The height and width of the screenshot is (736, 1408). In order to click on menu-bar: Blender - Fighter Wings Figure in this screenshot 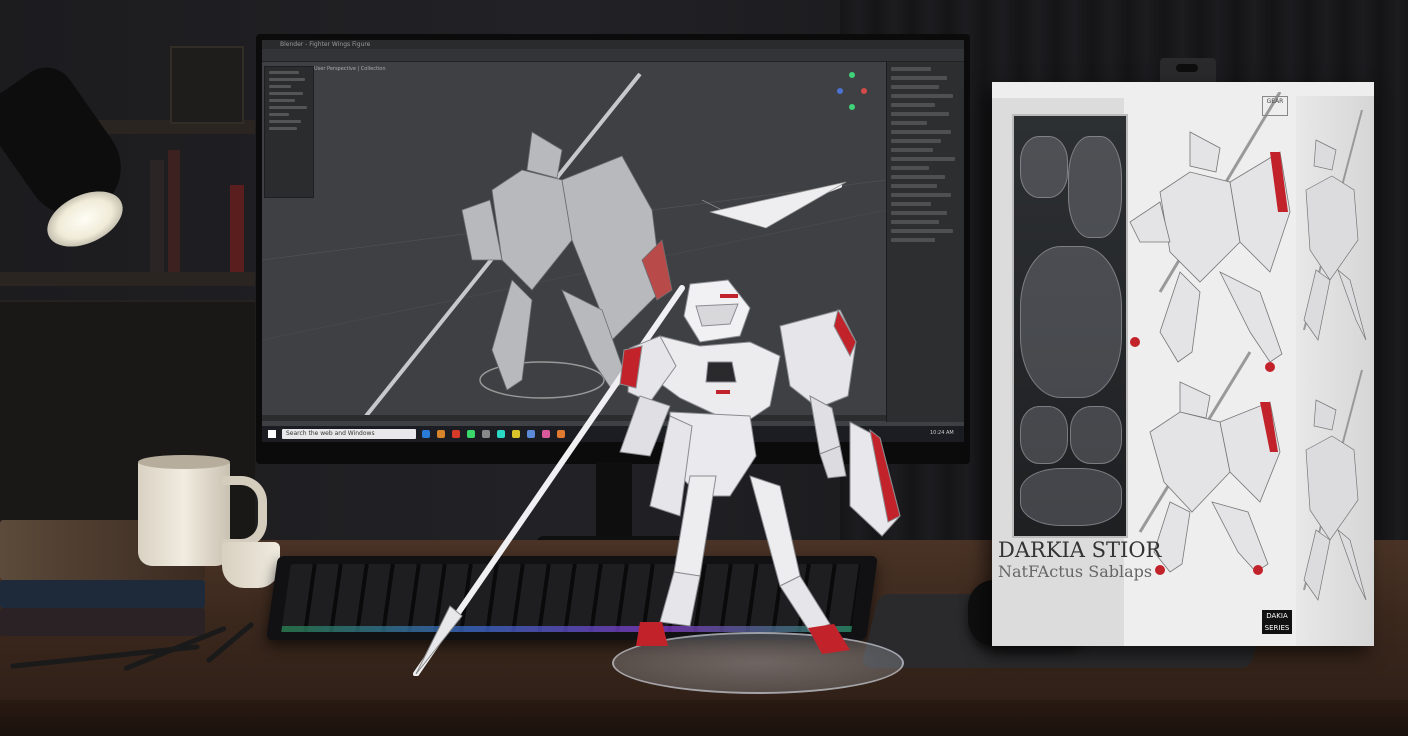, I will do `click(613, 44)`.